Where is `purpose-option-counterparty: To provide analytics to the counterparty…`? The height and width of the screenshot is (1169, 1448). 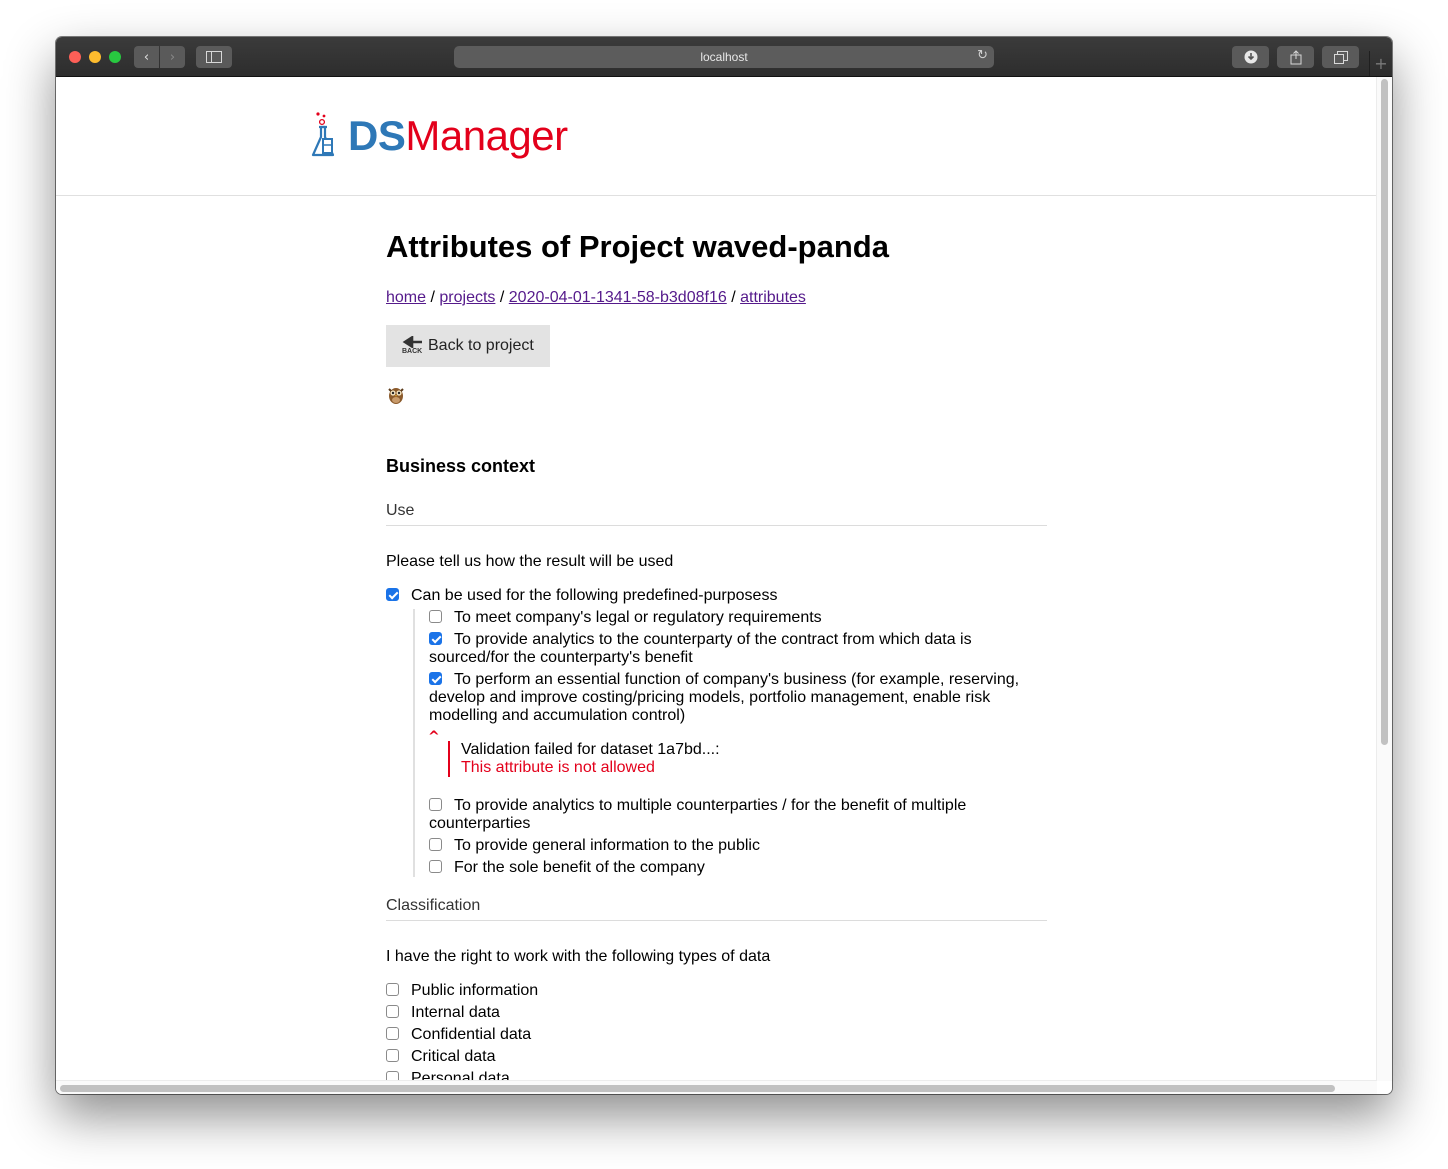
purpose-option-counterparty: To provide analytics to the counterparty… is located at coordinates (729, 649).